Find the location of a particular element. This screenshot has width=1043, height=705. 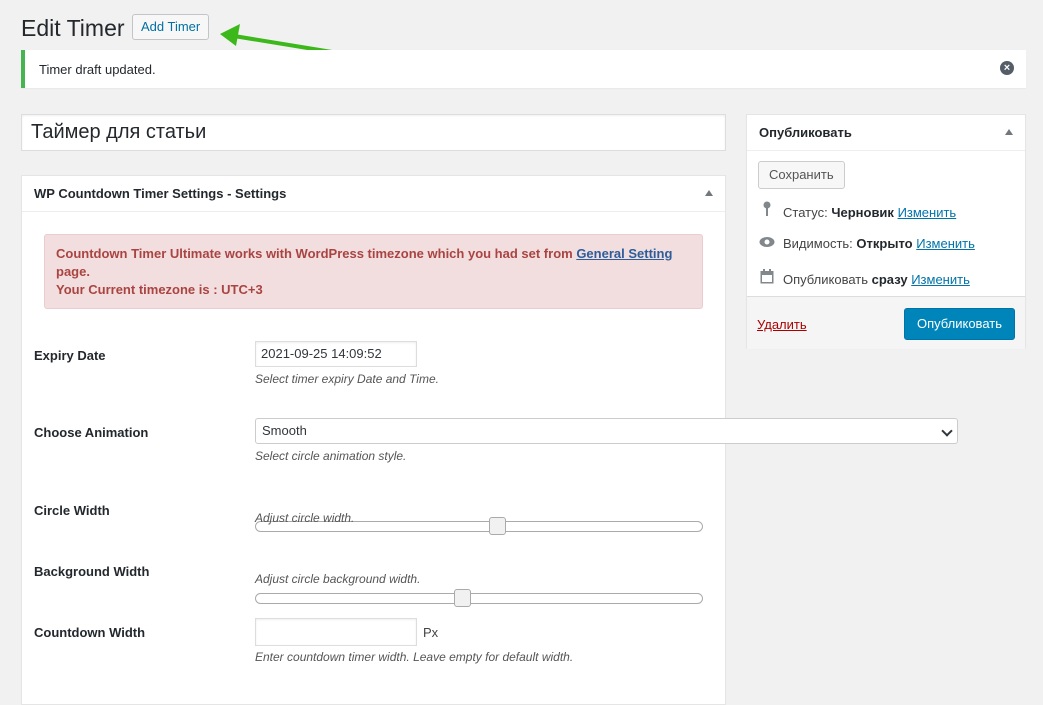

warning-page-text: page. is located at coordinates (73, 271).